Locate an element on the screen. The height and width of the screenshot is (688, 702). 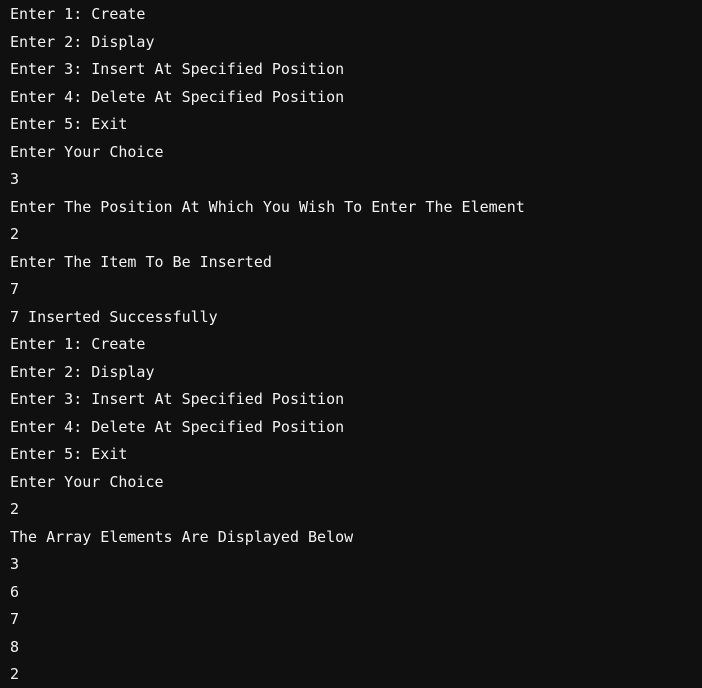
array-element: 6 is located at coordinates (15, 591).